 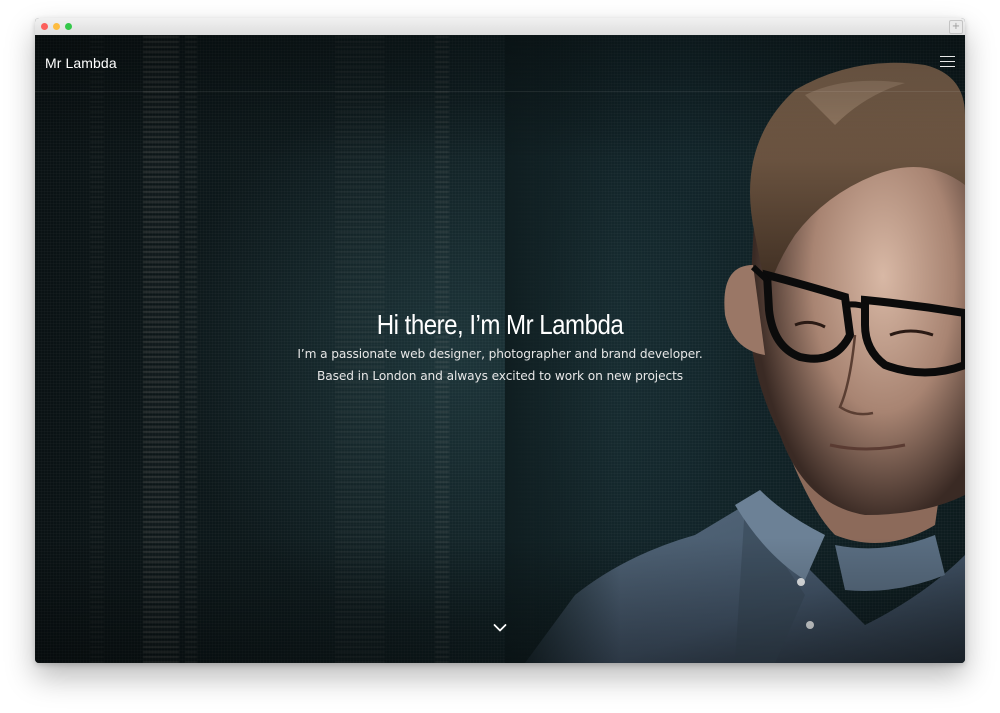 What do you see at coordinates (500, 63) in the screenshot?
I see `site-header: Mr Lambda` at bounding box center [500, 63].